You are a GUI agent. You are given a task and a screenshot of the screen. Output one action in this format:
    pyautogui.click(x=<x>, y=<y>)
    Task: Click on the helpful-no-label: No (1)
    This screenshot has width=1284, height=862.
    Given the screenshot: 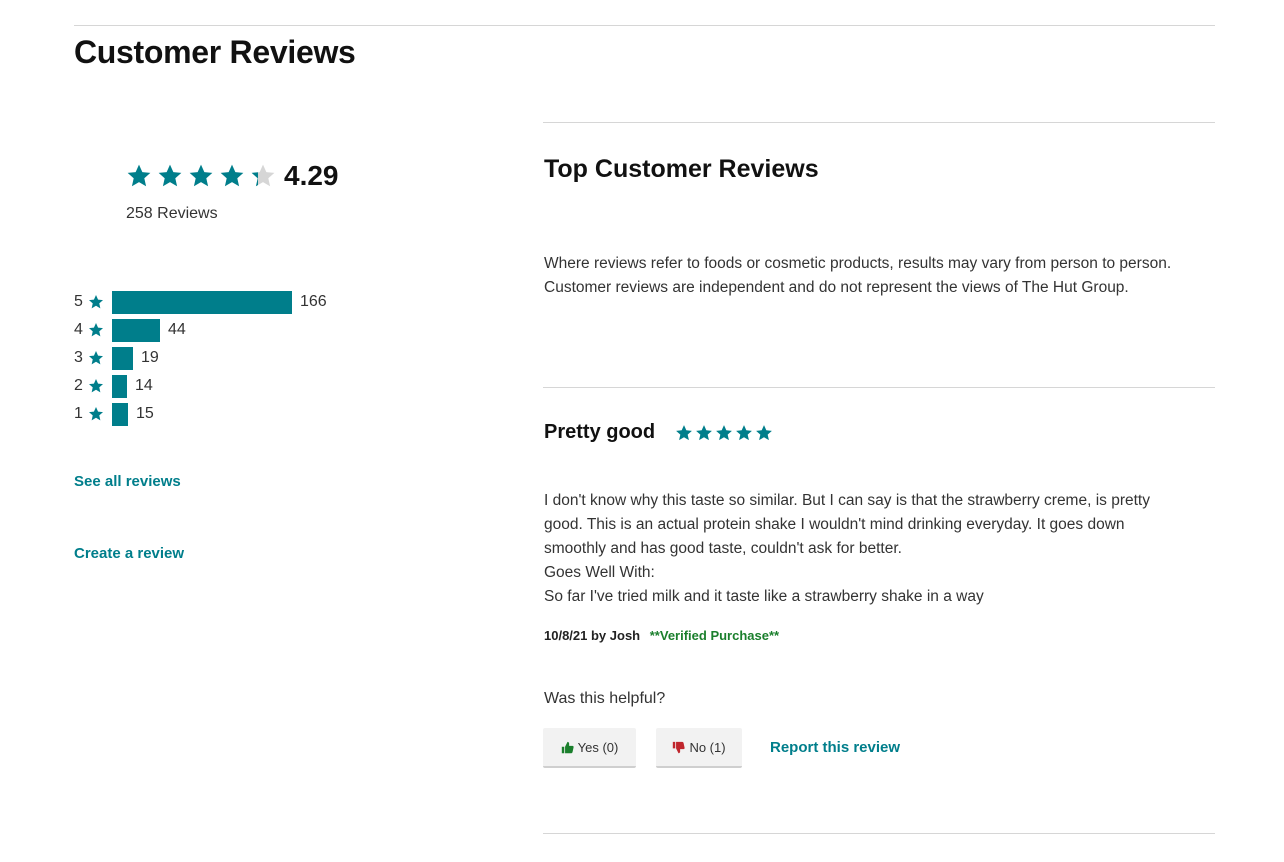 What is the action you would take?
    pyautogui.click(x=707, y=747)
    